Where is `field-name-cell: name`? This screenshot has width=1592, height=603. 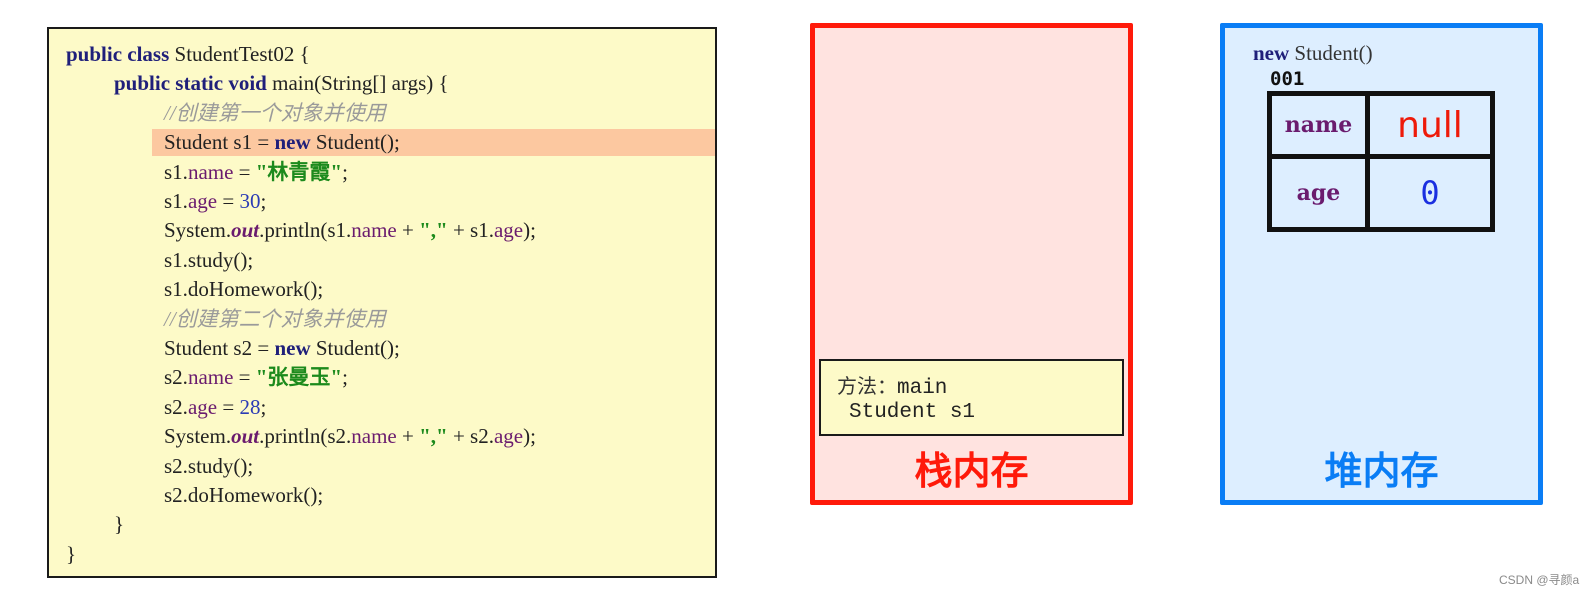
field-name-cell: name is located at coordinates (1321, 127).